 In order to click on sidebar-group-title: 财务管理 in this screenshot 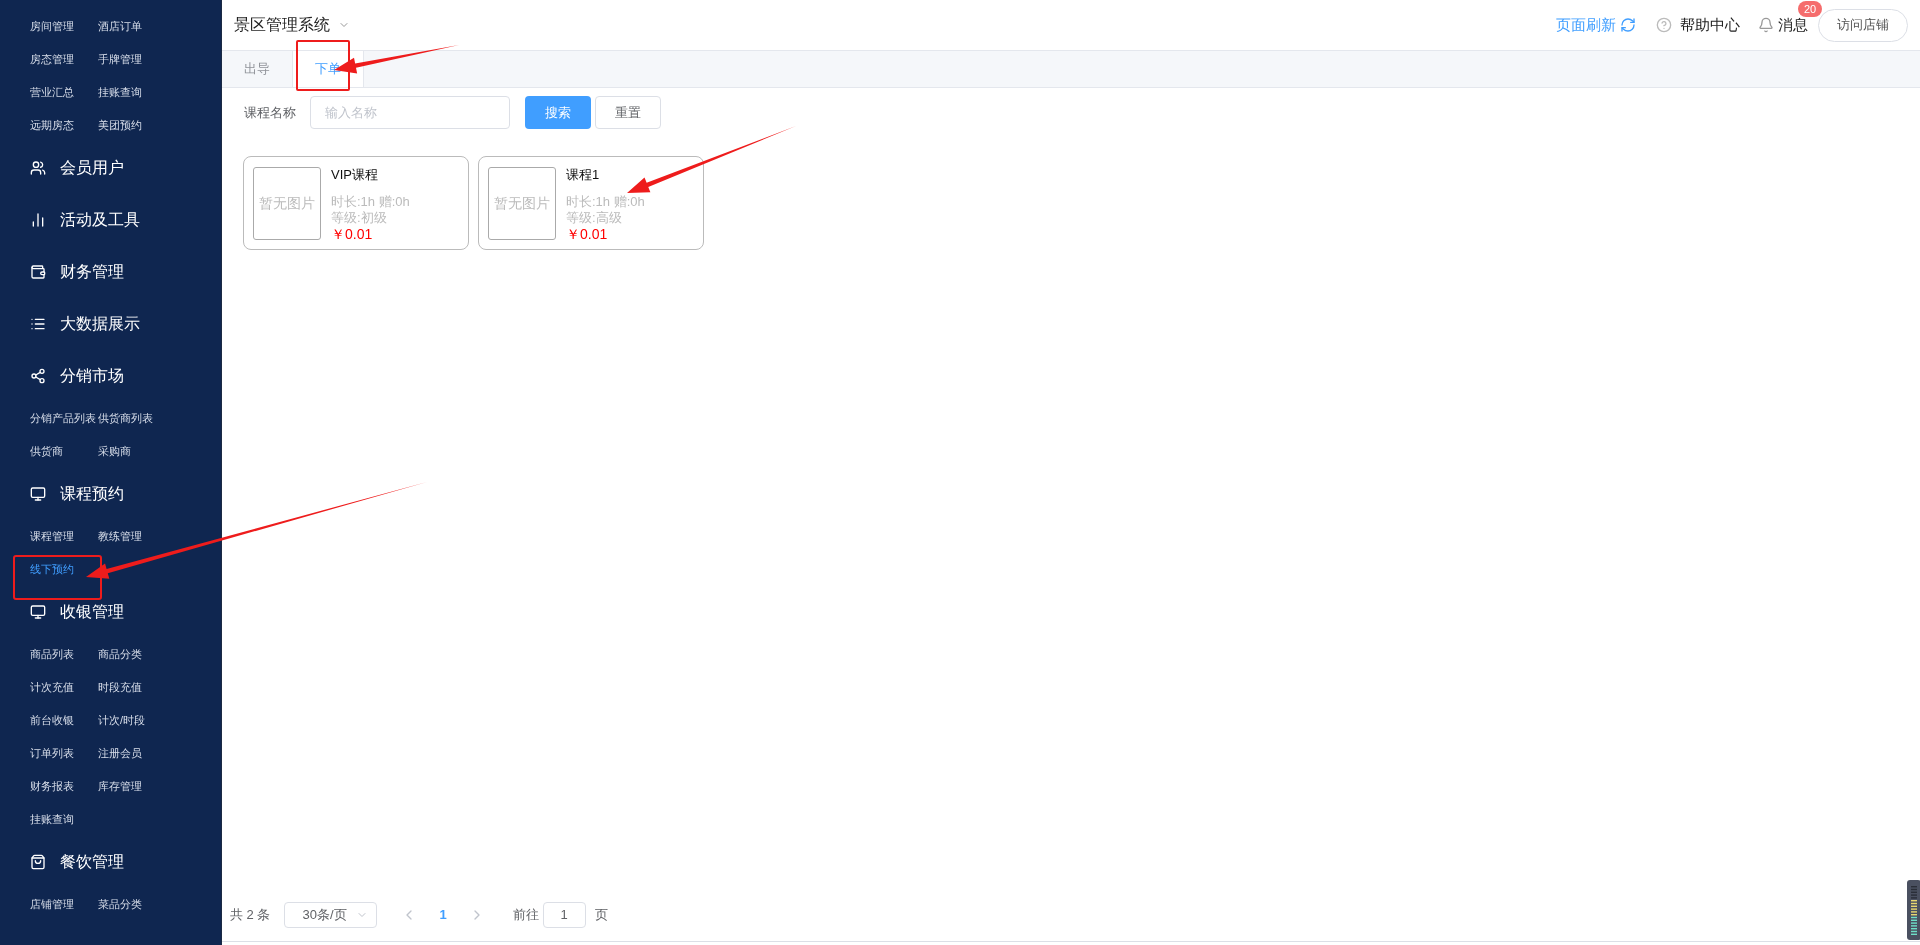, I will do `click(92, 272)`.